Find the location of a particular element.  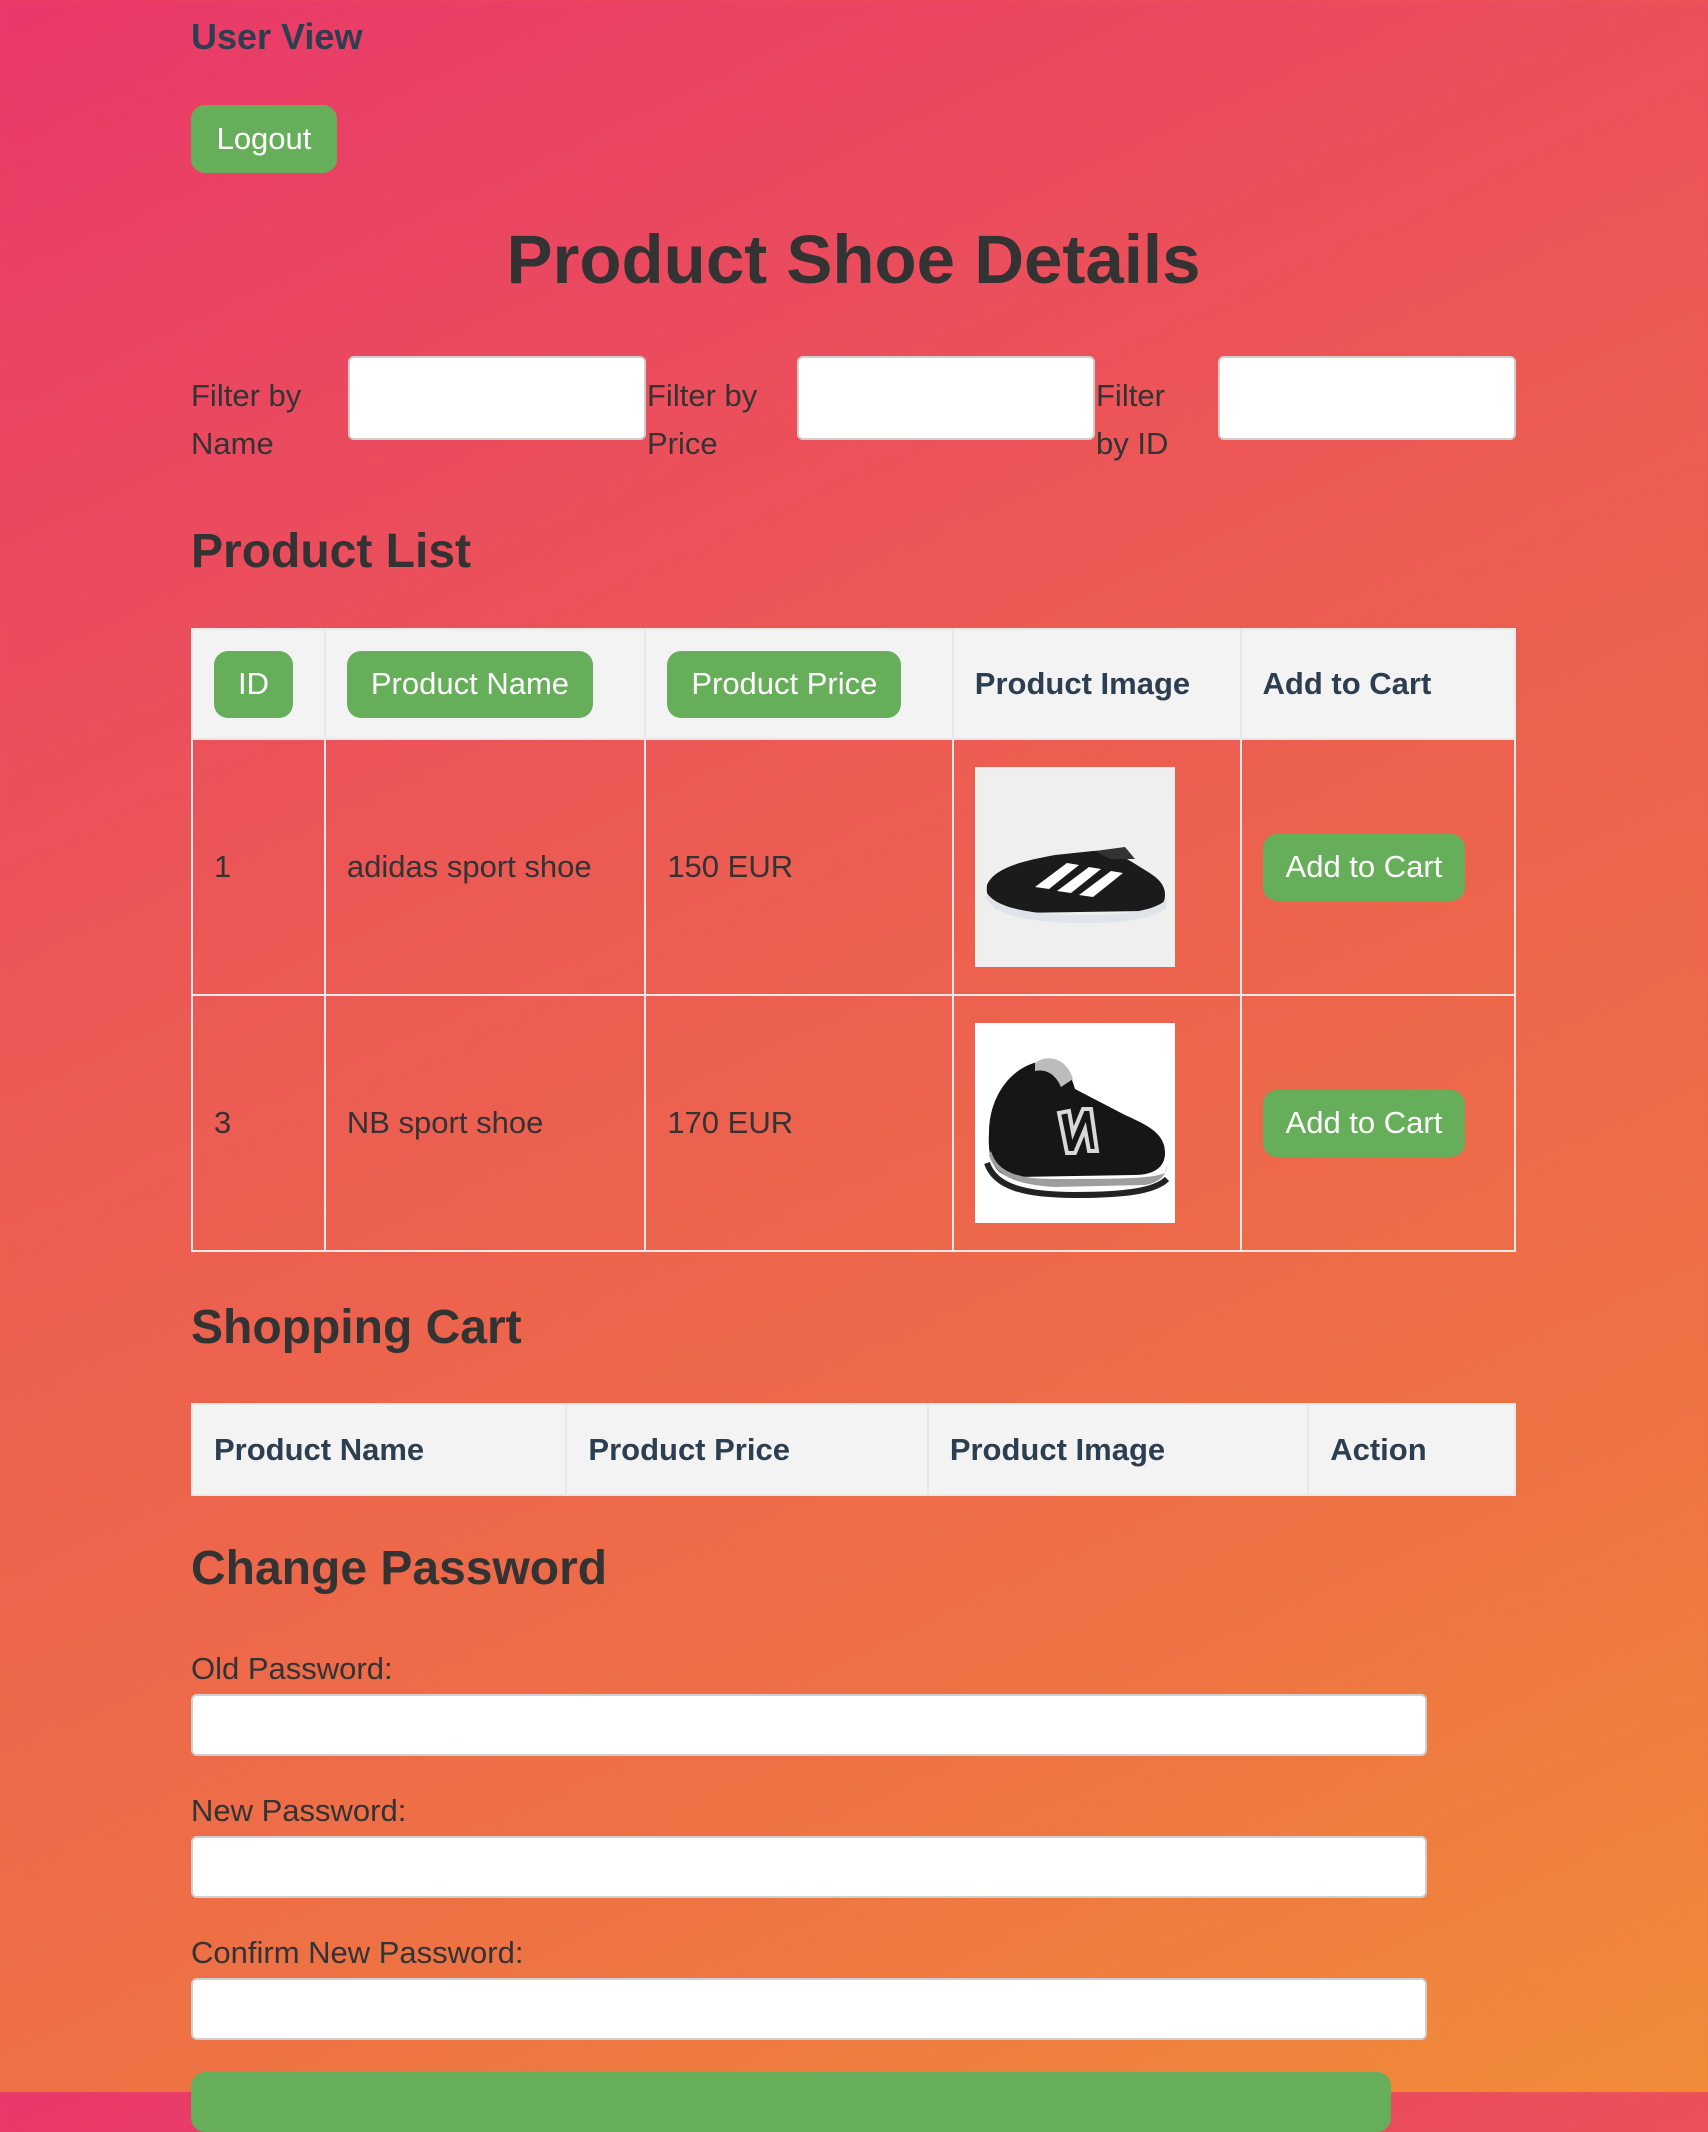

col-price: Product Price is located at coordinates (799, 684).